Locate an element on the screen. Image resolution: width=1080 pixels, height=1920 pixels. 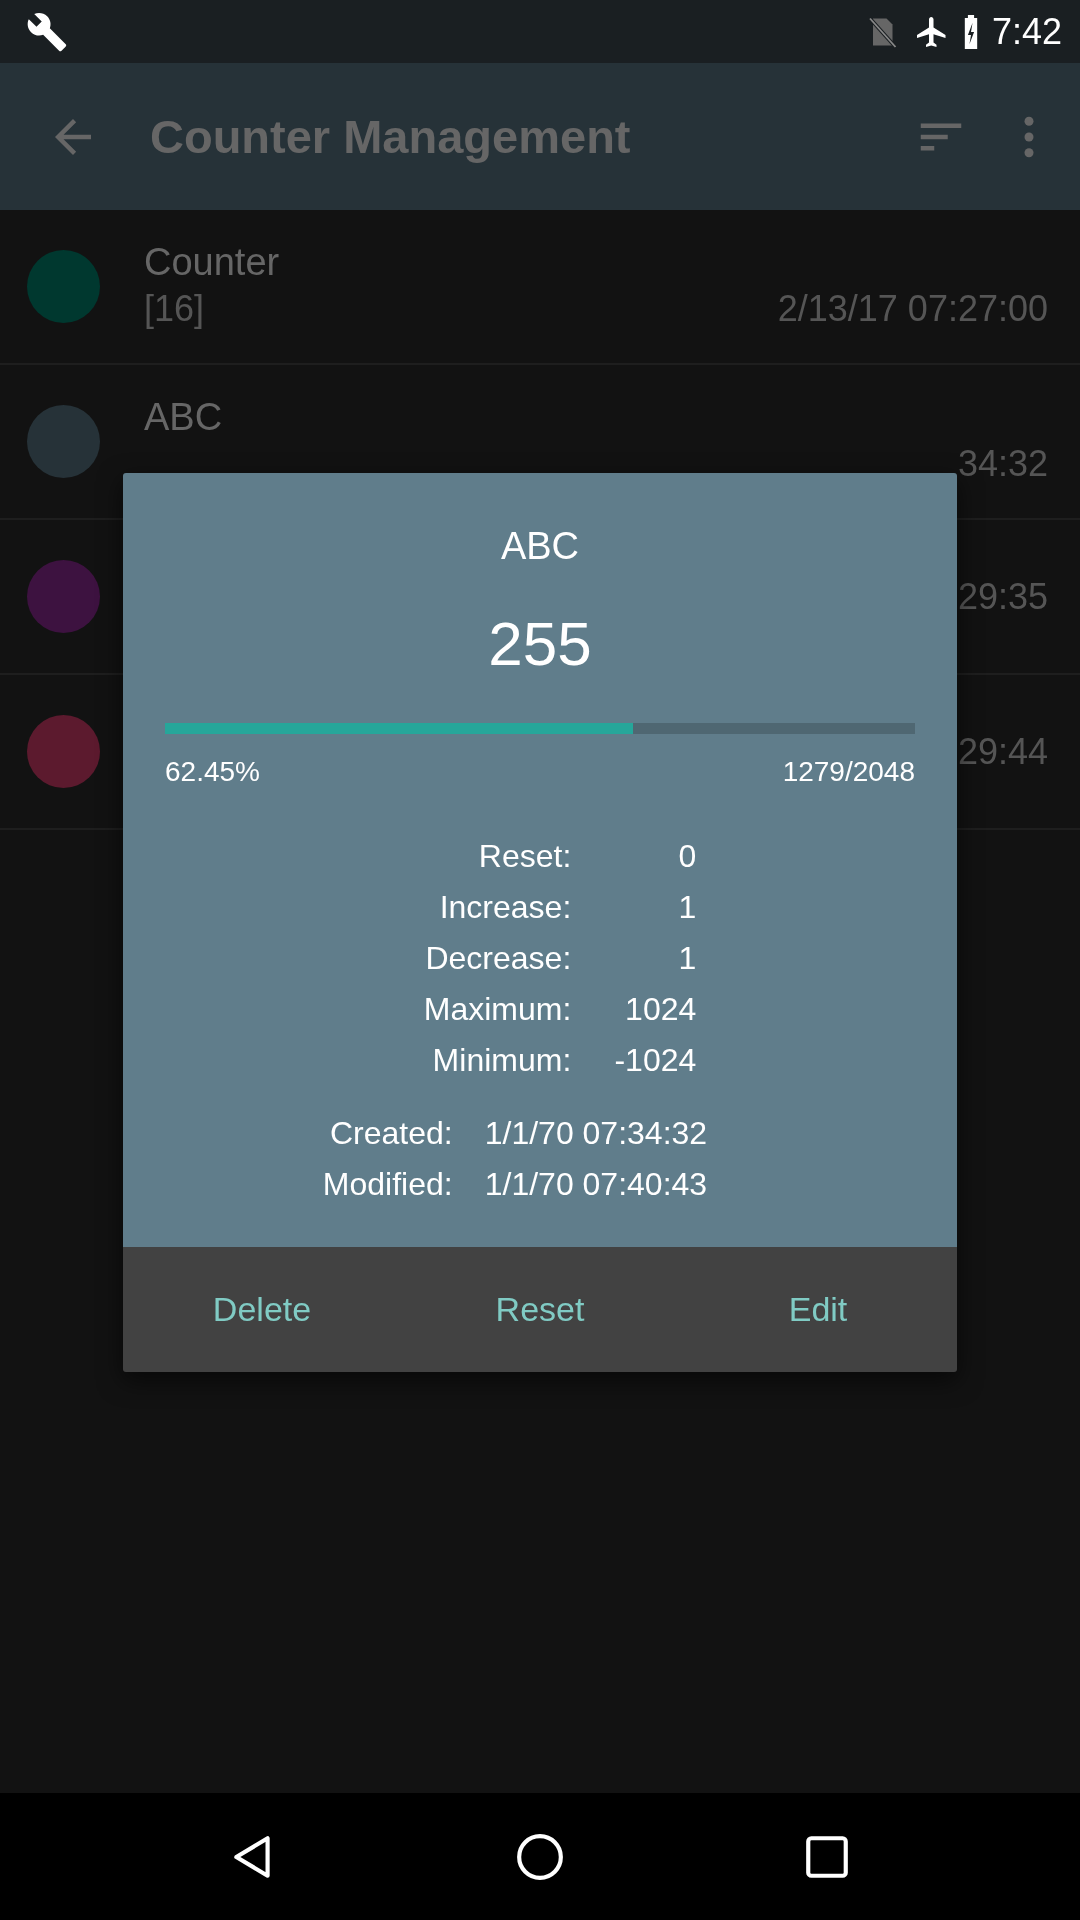
counter-name: Counter is located at coordinates (212, 262).